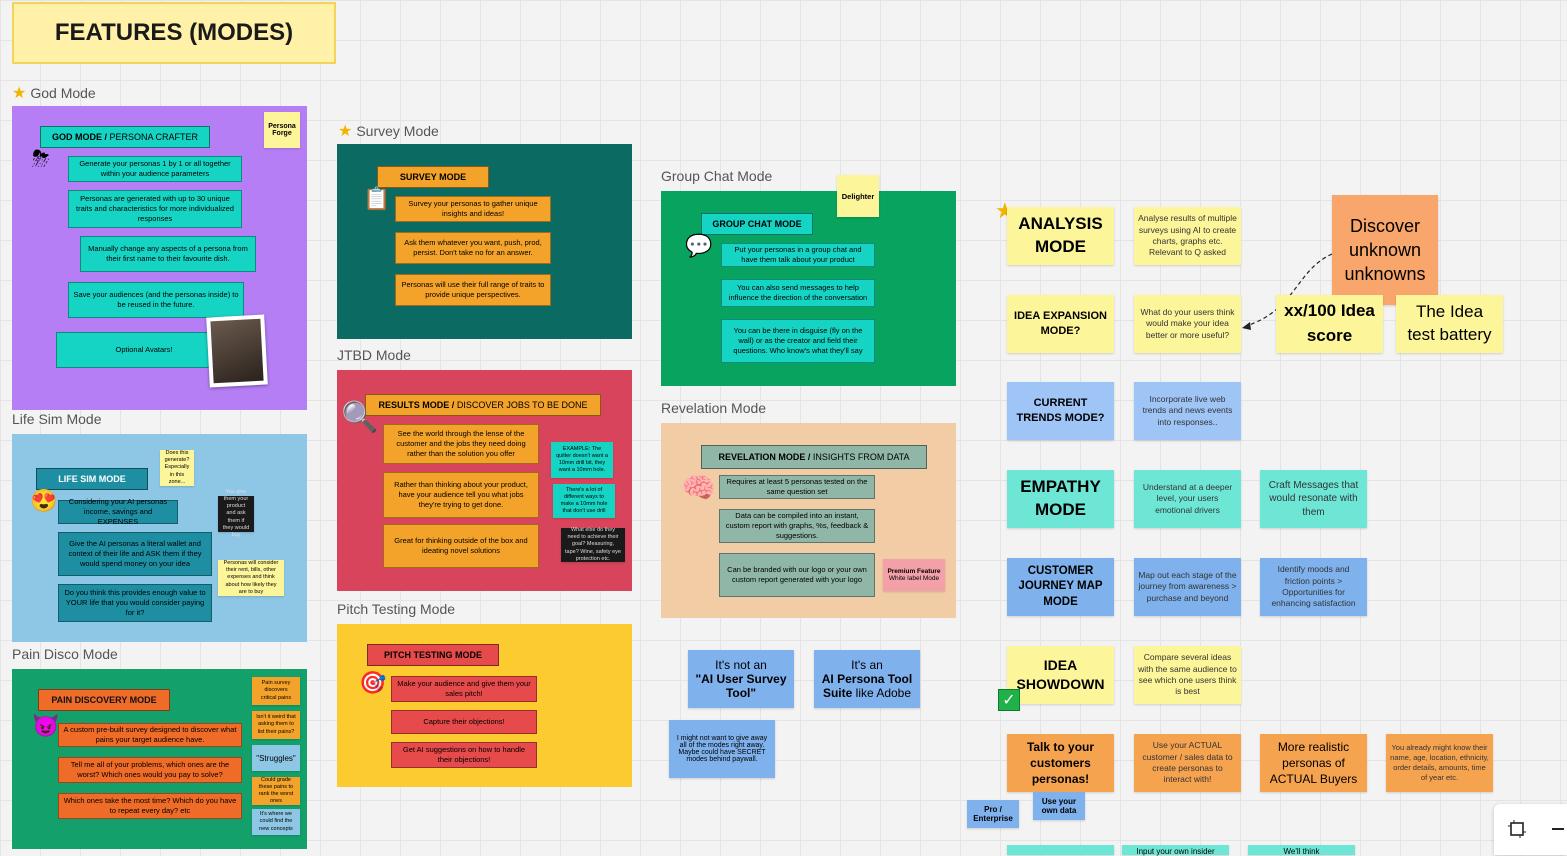 This screenshot has width=1567, height=856. I want to click on premium-label: Premium Feature, so click(914, 571).